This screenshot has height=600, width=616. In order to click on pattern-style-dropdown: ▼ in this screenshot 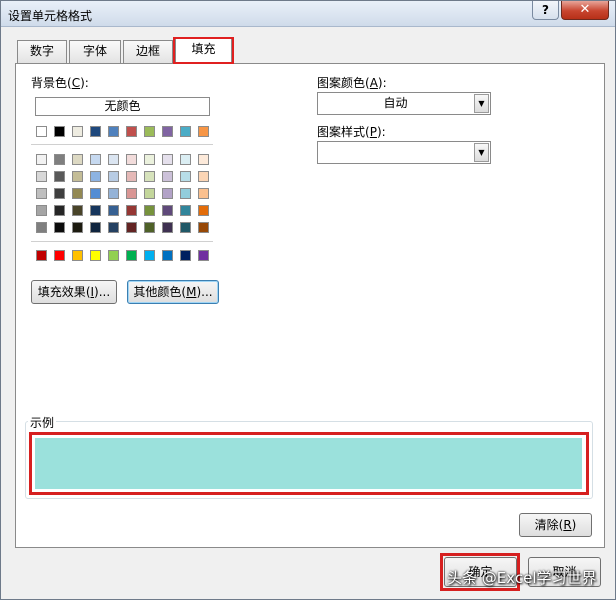, I will do `click(404, 152)`.